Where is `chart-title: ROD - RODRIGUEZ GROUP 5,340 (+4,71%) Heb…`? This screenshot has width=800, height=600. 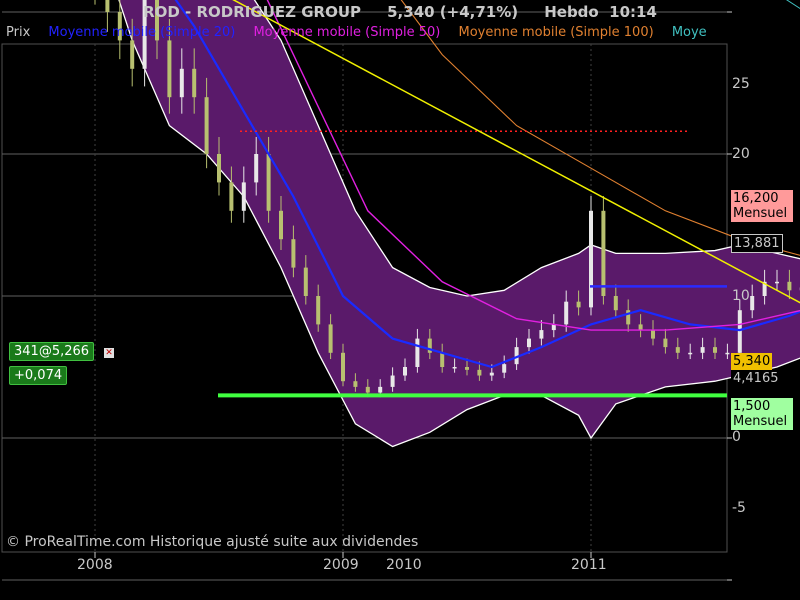
chart-title: ROD - RODRIGUEZ GROUP 5,340 (+4,71%) Heb… is located at coordinates (400, 12).